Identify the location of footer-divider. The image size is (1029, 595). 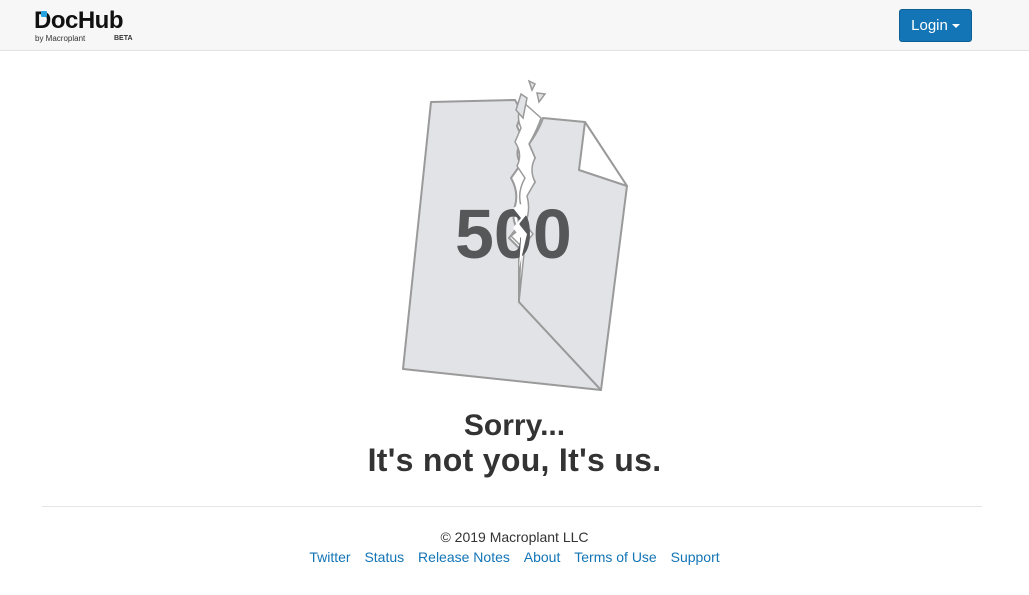
(512, 506).